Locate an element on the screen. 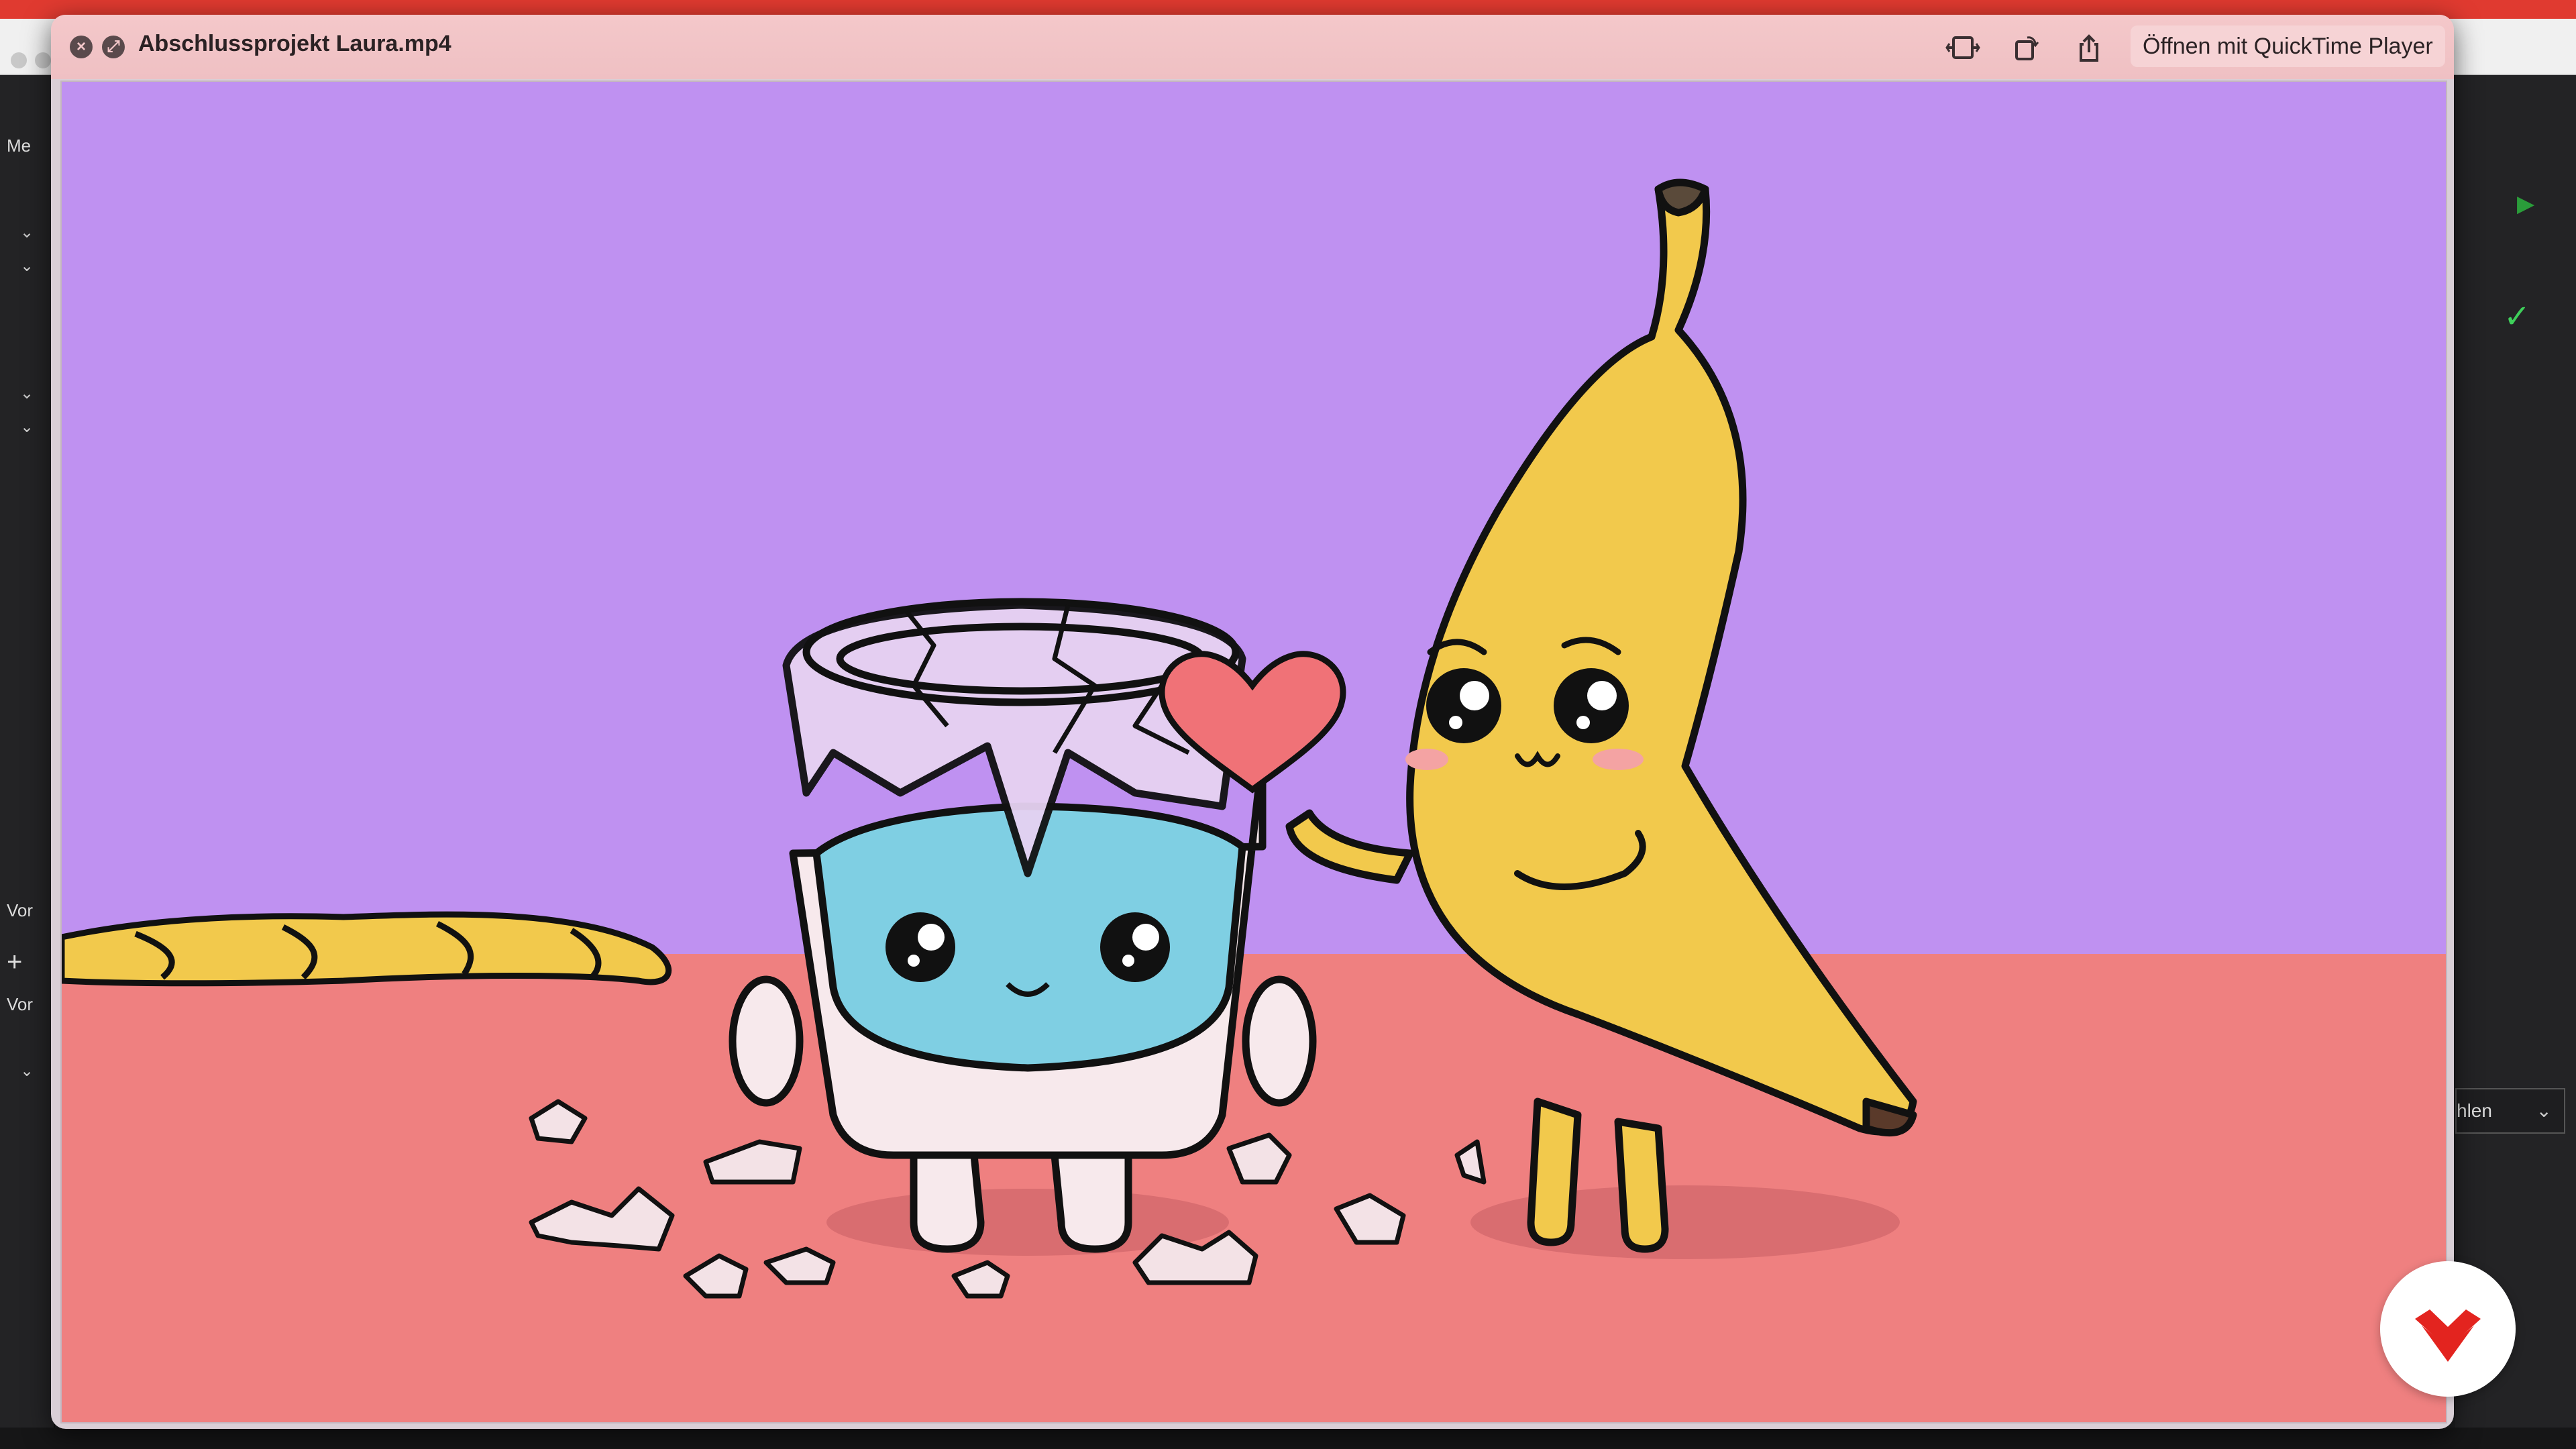 Image resolution: width=2576 pixels, height=1449 pixels. banana-leg-right is located at coordinates (1641, 1185).